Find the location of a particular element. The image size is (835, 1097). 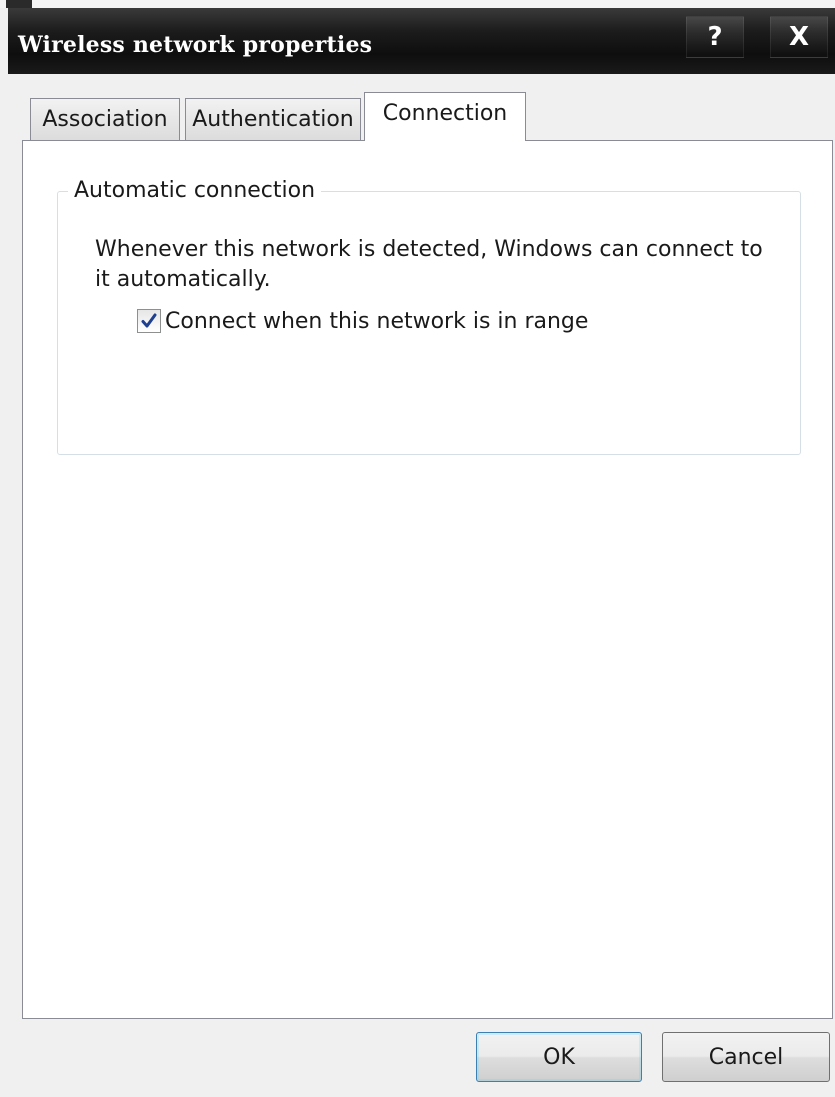

checkbox-label: Connect when this network is in range is located at coordinates (376, 321).